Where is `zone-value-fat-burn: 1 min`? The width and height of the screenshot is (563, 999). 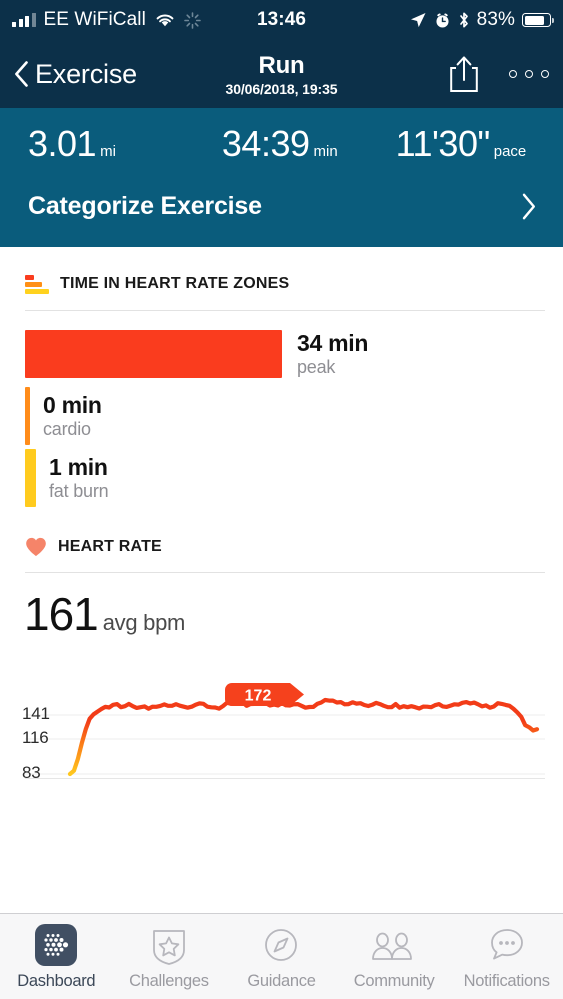 zone-value-fat-burn: 1 min is located at coordinates (78, 466).